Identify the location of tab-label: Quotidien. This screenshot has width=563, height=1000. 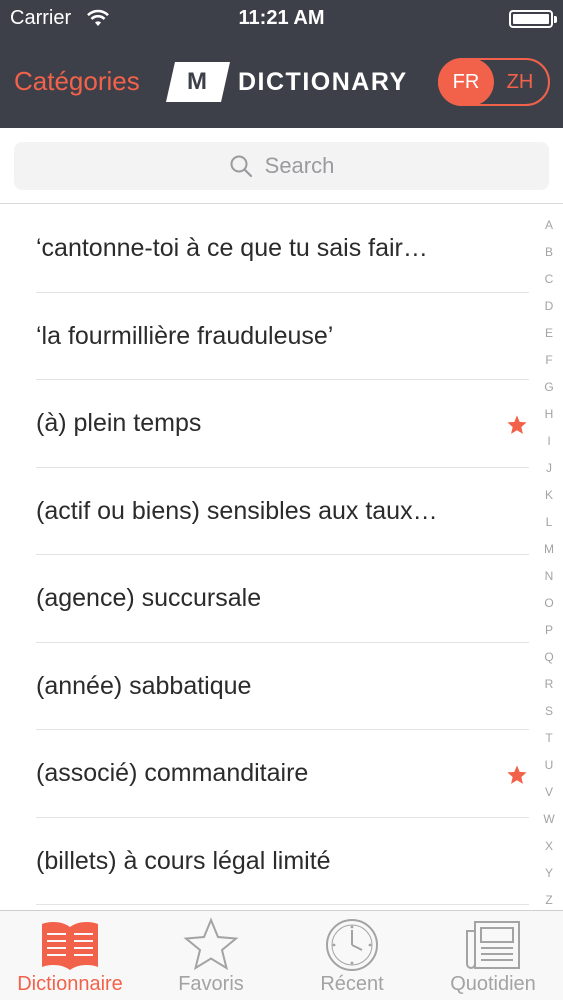
(493, 984).